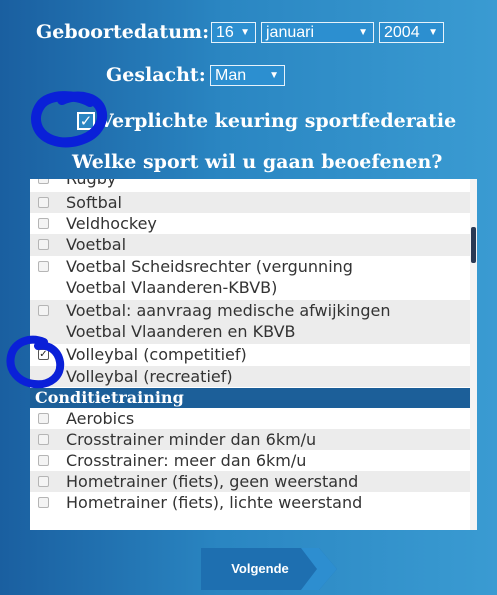 The height and width of the screenshot is (595, 497). Describe the element at coordinates (100, 418) in the screenshot. I see `list-item-label: Aerobics` at that location.